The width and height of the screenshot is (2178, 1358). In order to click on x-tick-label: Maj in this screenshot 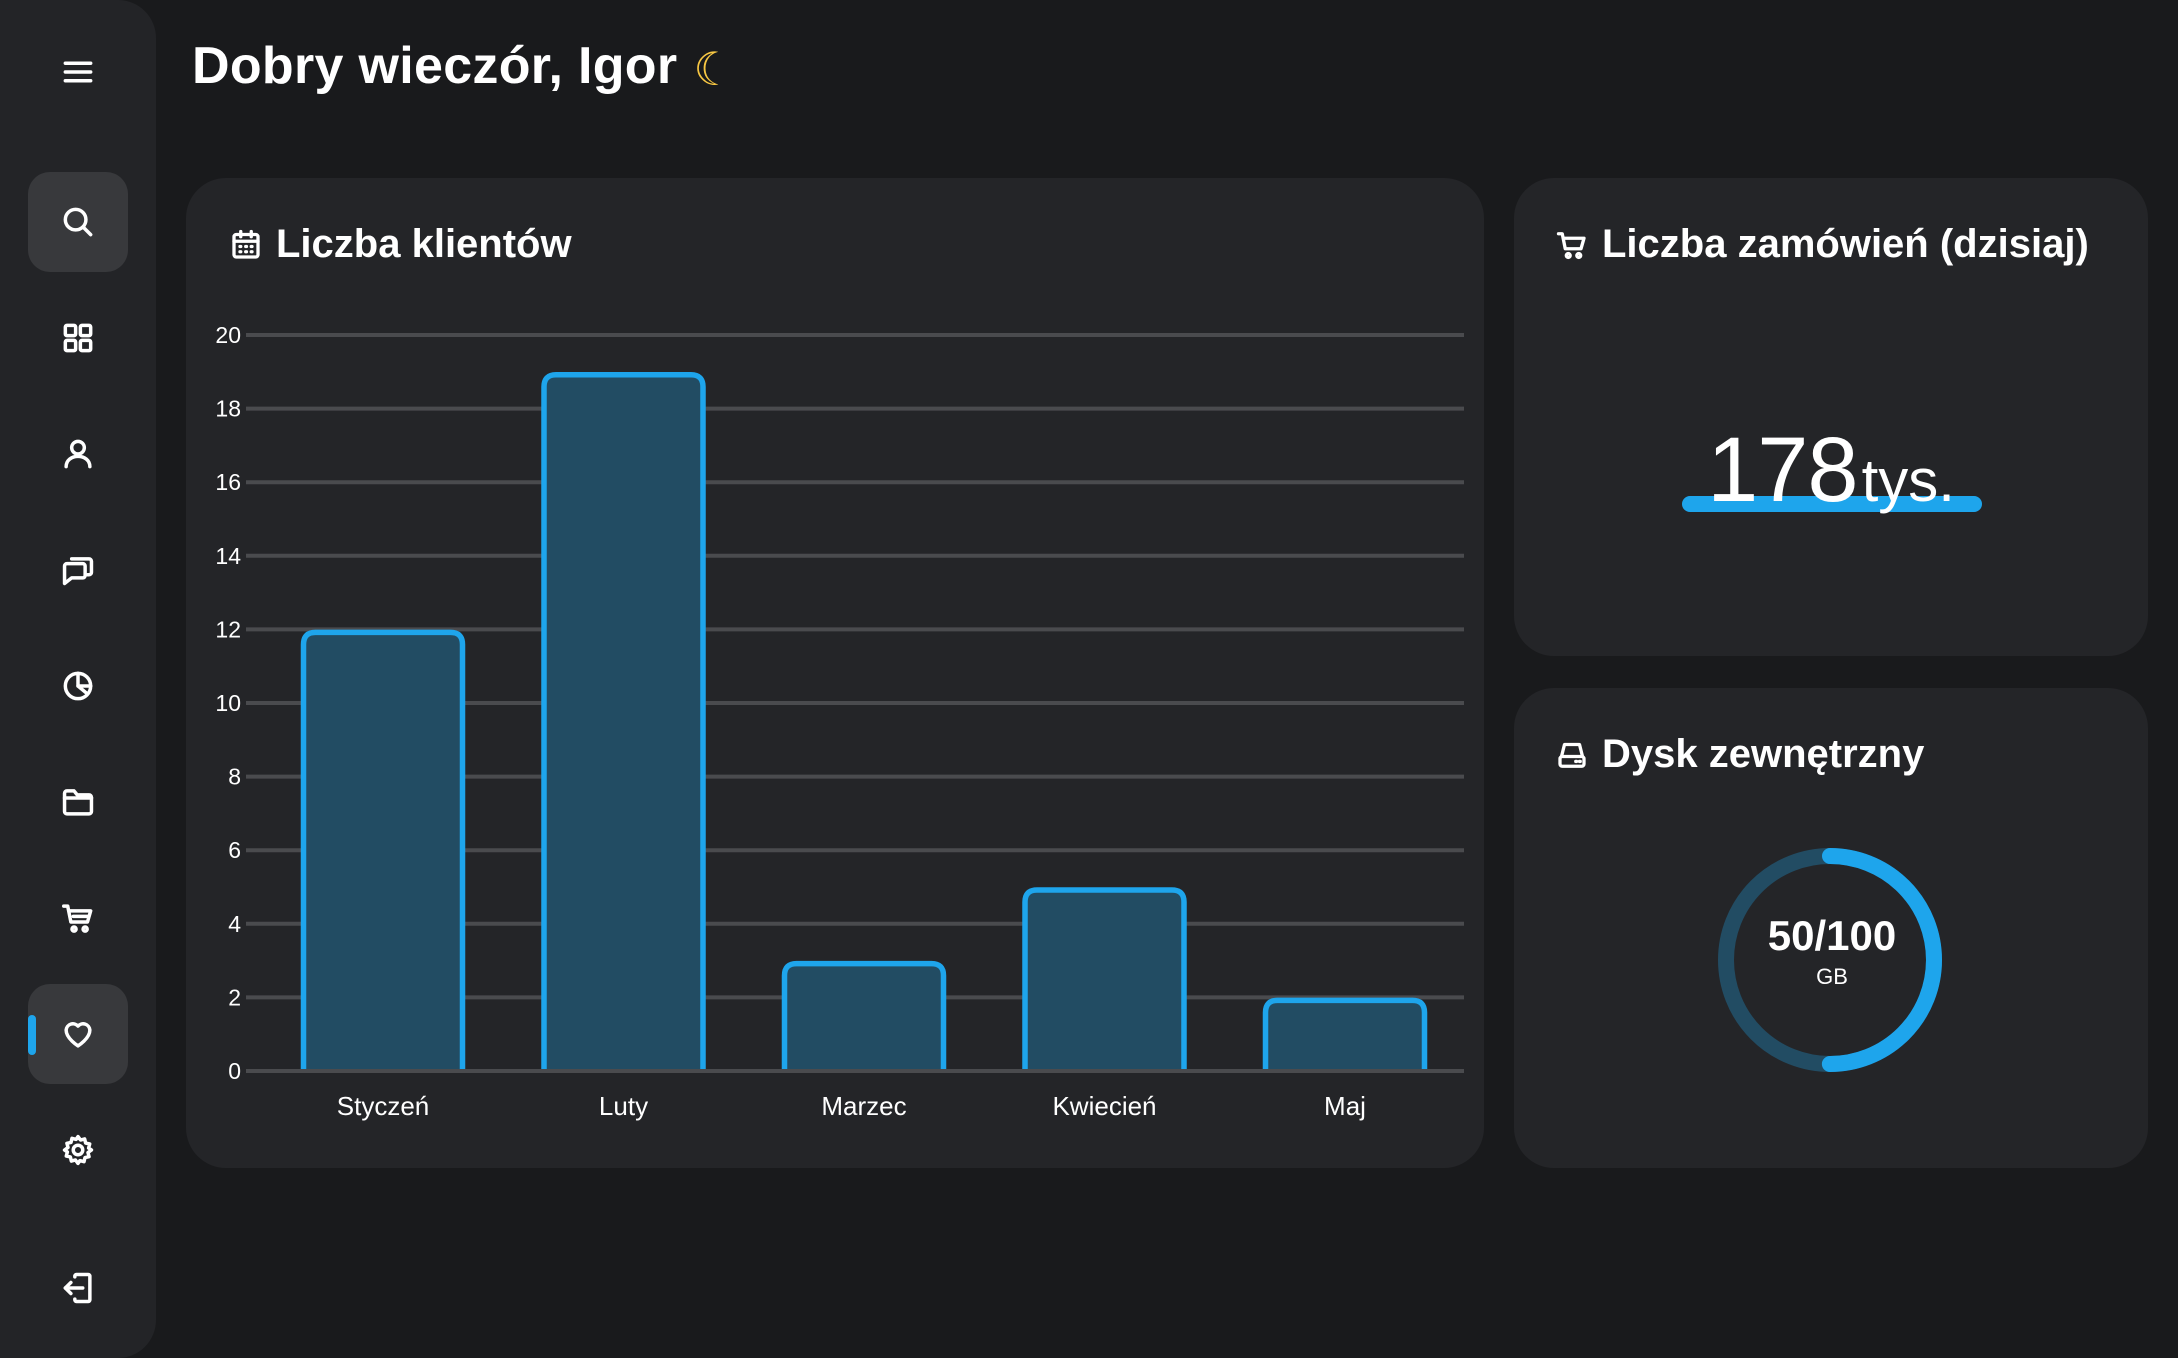, I will do `click(1345, 1106)`.